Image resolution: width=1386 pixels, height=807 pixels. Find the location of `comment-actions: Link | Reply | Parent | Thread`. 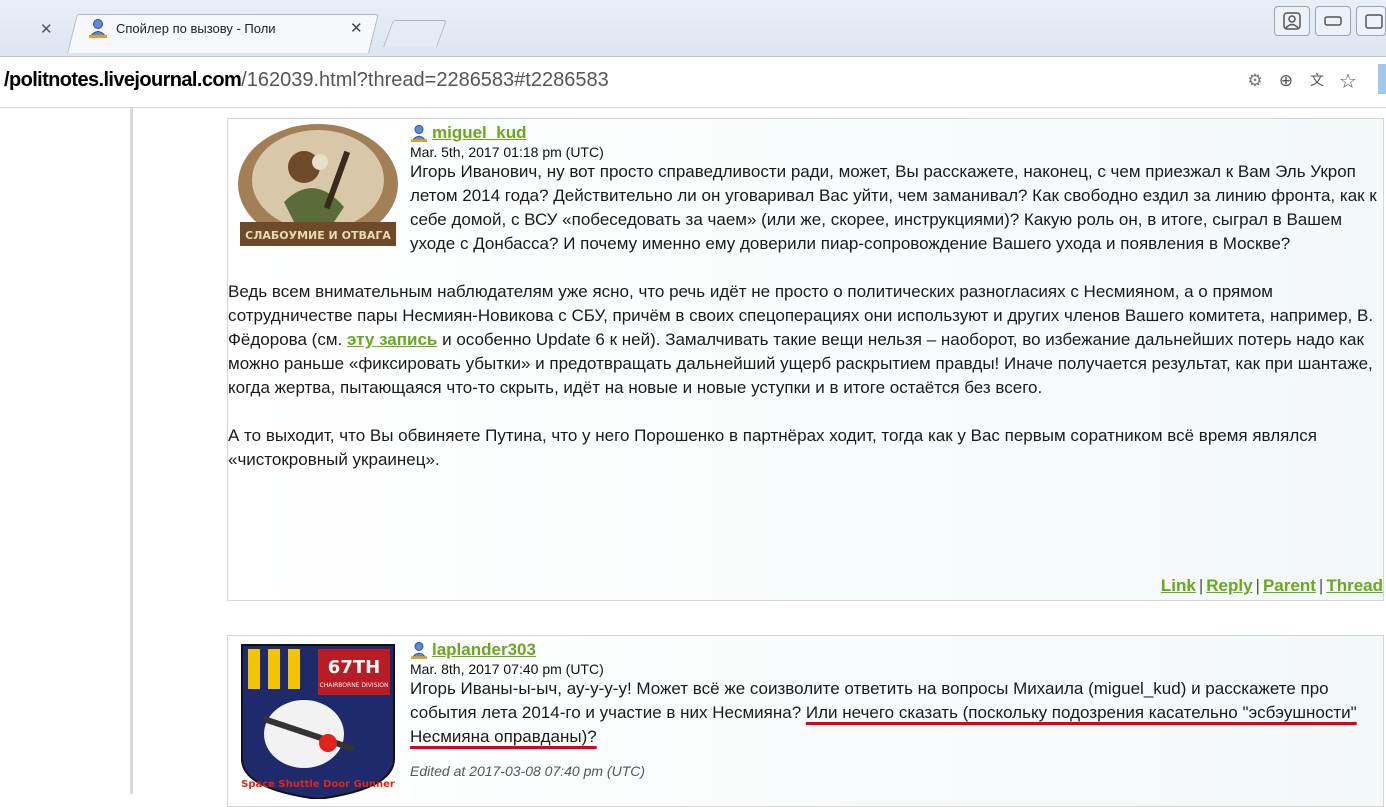

comment-actions: Link | Reply | Parent | Thread is located at coordinates (1271, 585).